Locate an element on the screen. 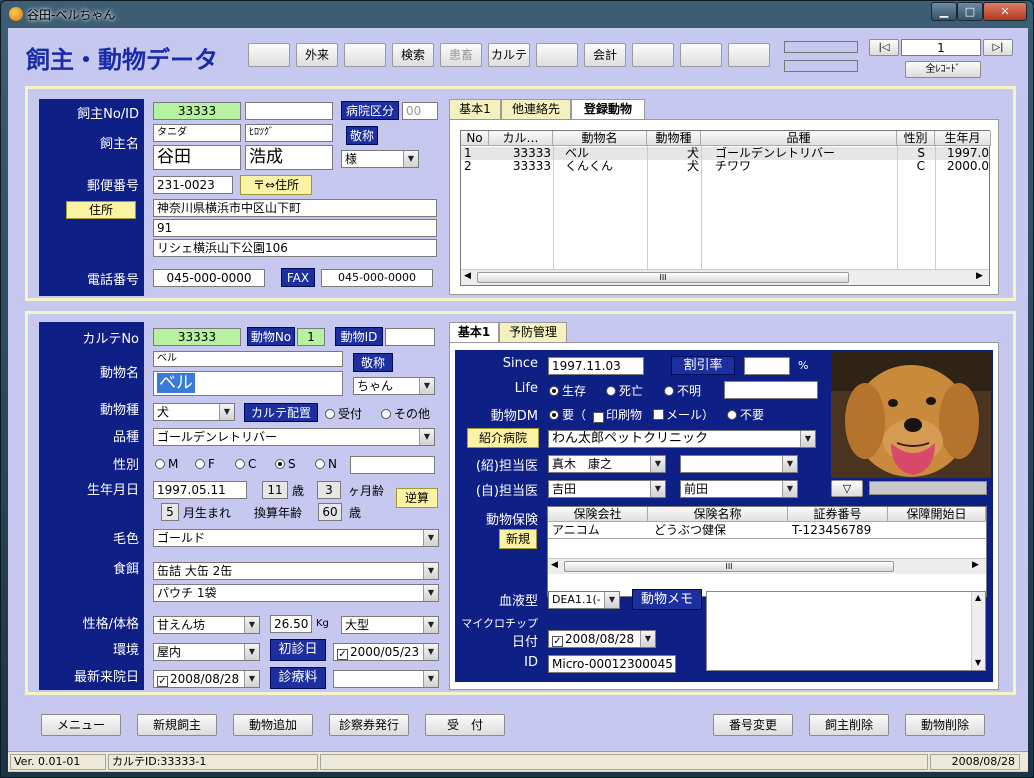 This screenshot has width=1034, height=778. col-header-sex: 性別 is located at coordinates (916, 138).